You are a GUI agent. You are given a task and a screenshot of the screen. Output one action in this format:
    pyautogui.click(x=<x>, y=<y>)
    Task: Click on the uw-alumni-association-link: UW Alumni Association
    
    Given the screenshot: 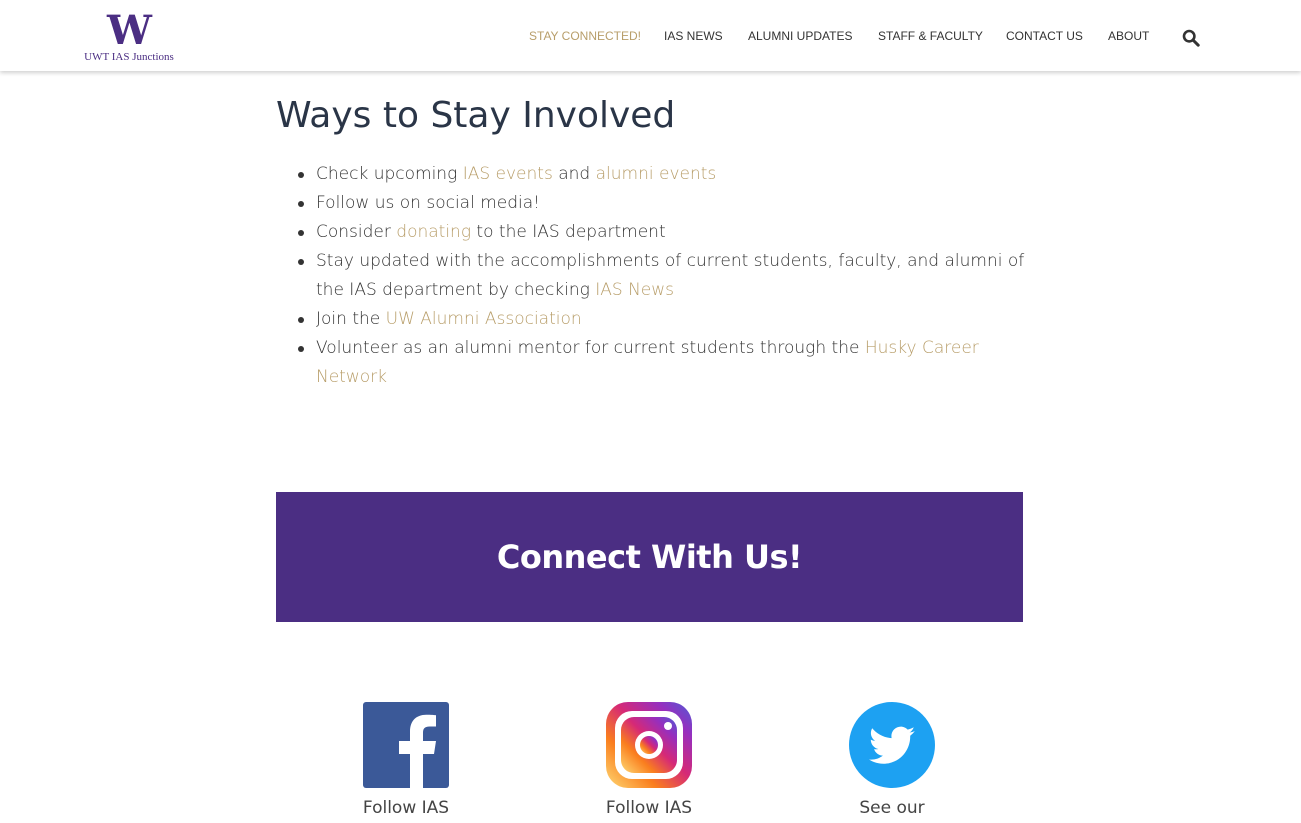 What is the action you would take?
    pyautogui.click(x=484, y=319)
    